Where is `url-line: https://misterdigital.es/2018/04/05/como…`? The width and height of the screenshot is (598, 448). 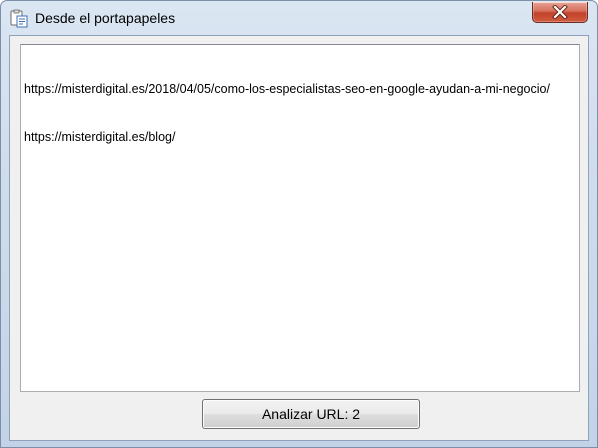 url-line: https://misterdigital.es/2018/04/05/como… is located at coordinates (287, 89).